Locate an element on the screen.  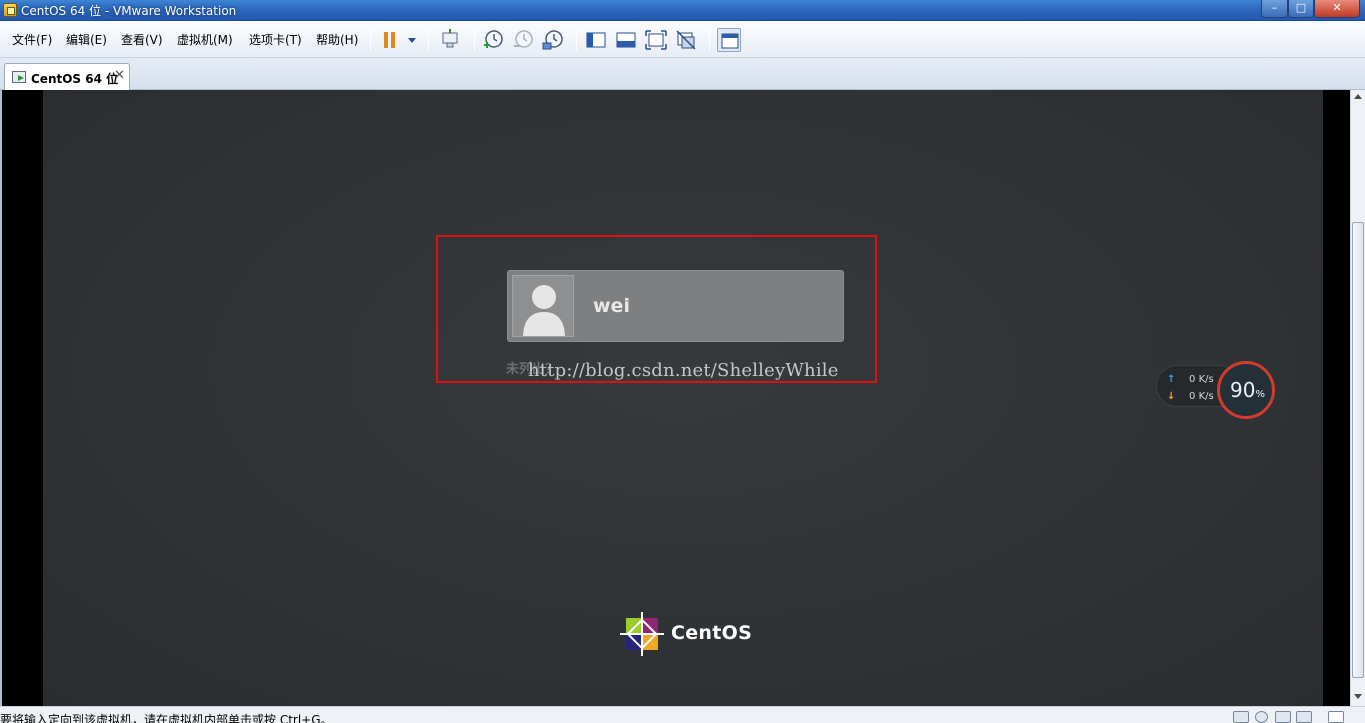
quick-switch-icon is located at coordinates (626, 40).